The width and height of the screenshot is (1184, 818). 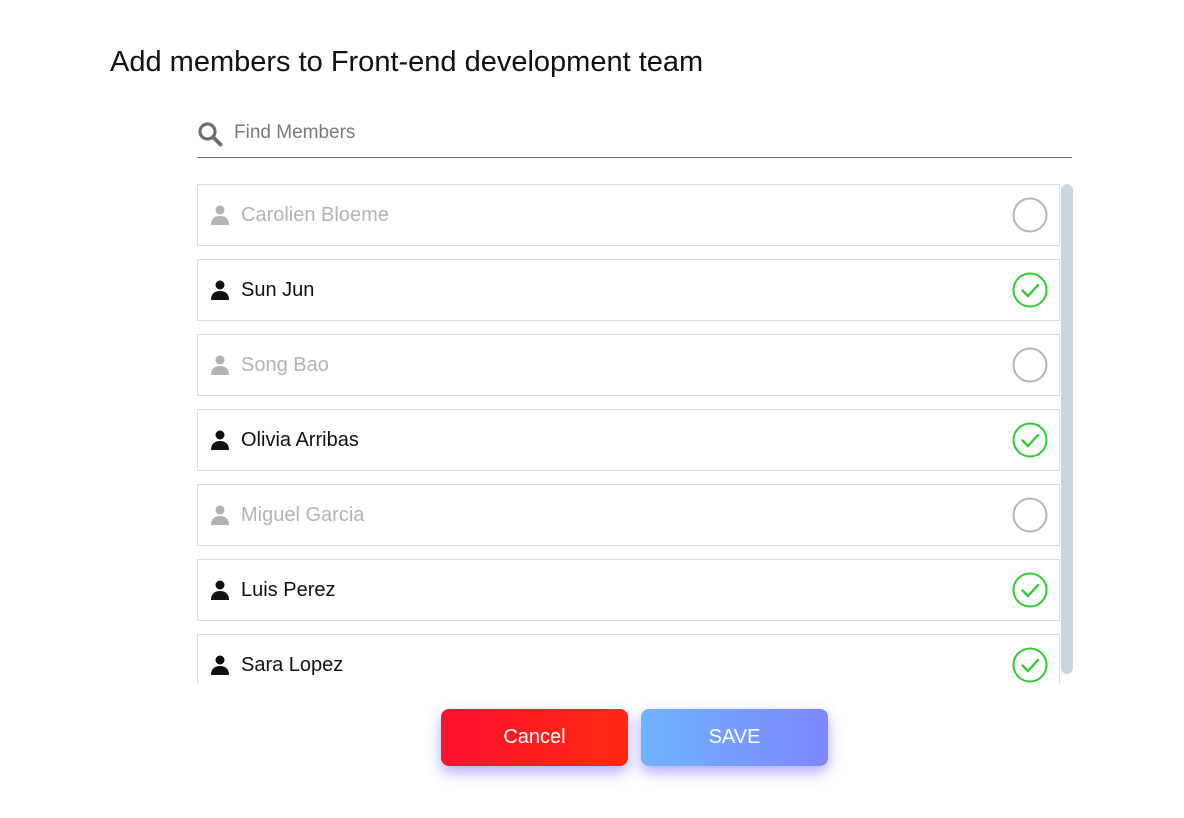 I want to click on member-name: Luis Perez, so click(x=288, y=590).